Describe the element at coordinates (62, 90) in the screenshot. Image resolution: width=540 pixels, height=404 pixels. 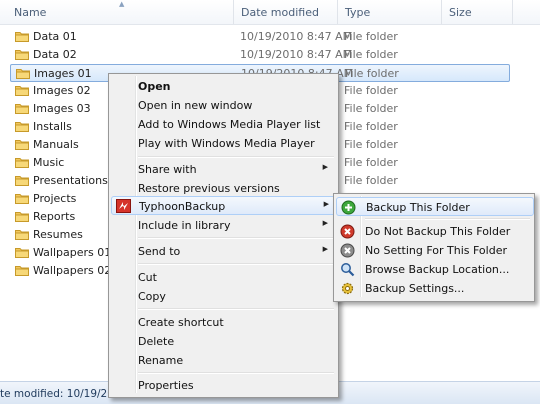
I see `file-name: Images 02` at that location.